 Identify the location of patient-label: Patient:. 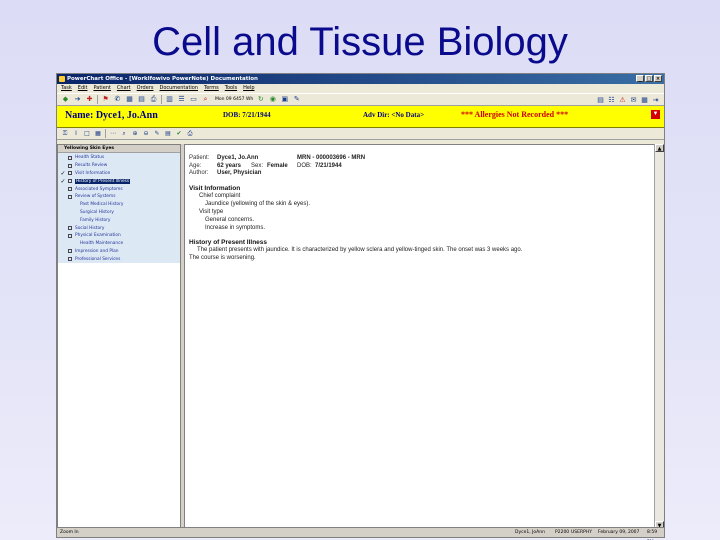
(199, 158).